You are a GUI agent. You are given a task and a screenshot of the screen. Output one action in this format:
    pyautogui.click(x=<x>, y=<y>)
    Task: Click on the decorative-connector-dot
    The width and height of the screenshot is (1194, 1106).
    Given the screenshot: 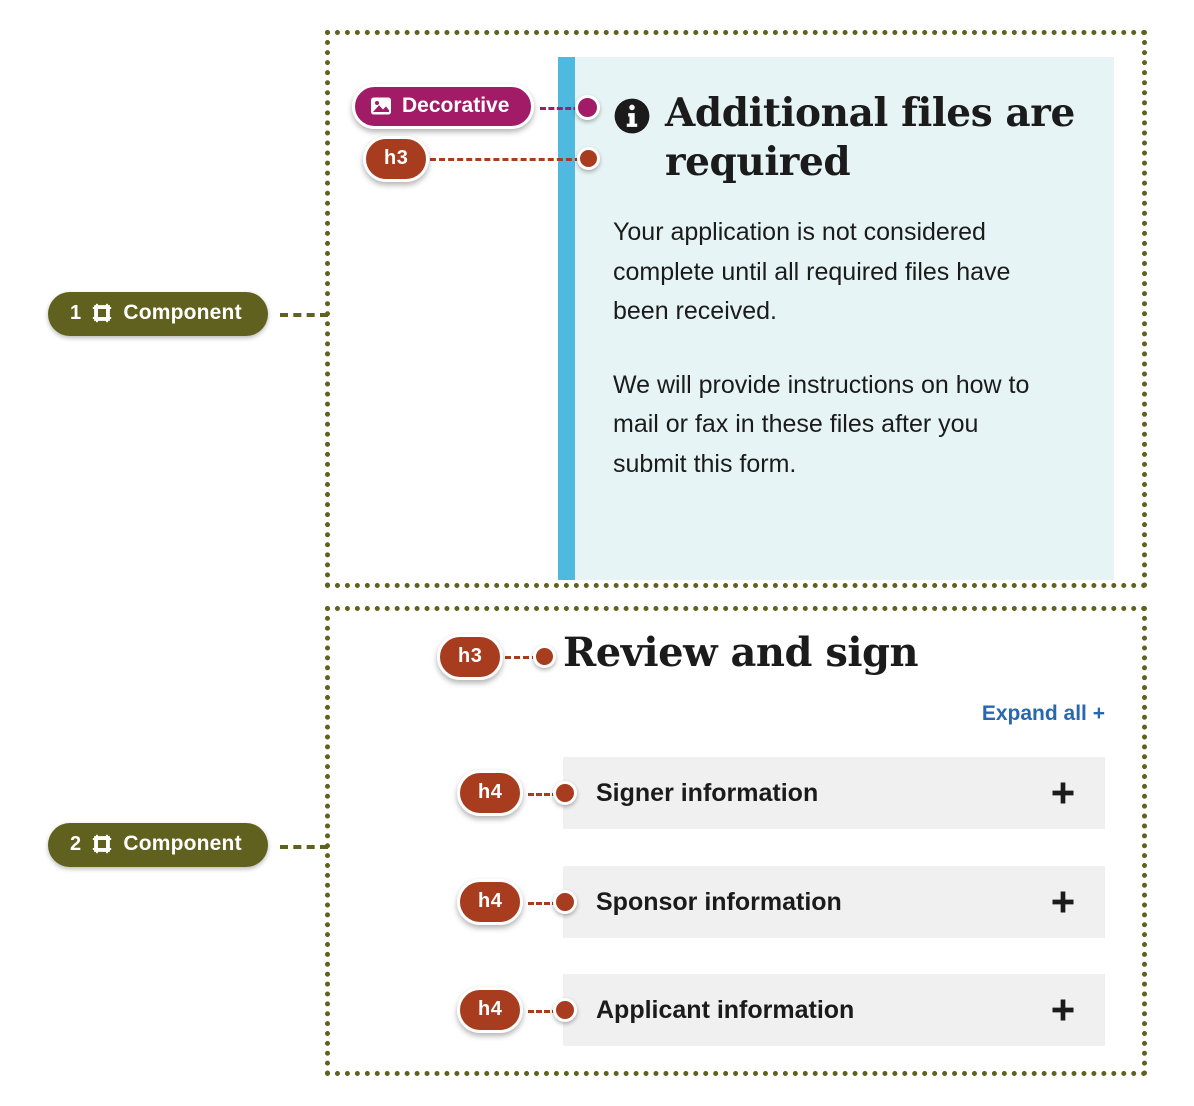 What is the action you would take?
    pyautogui.click(x=587, y=107)
    